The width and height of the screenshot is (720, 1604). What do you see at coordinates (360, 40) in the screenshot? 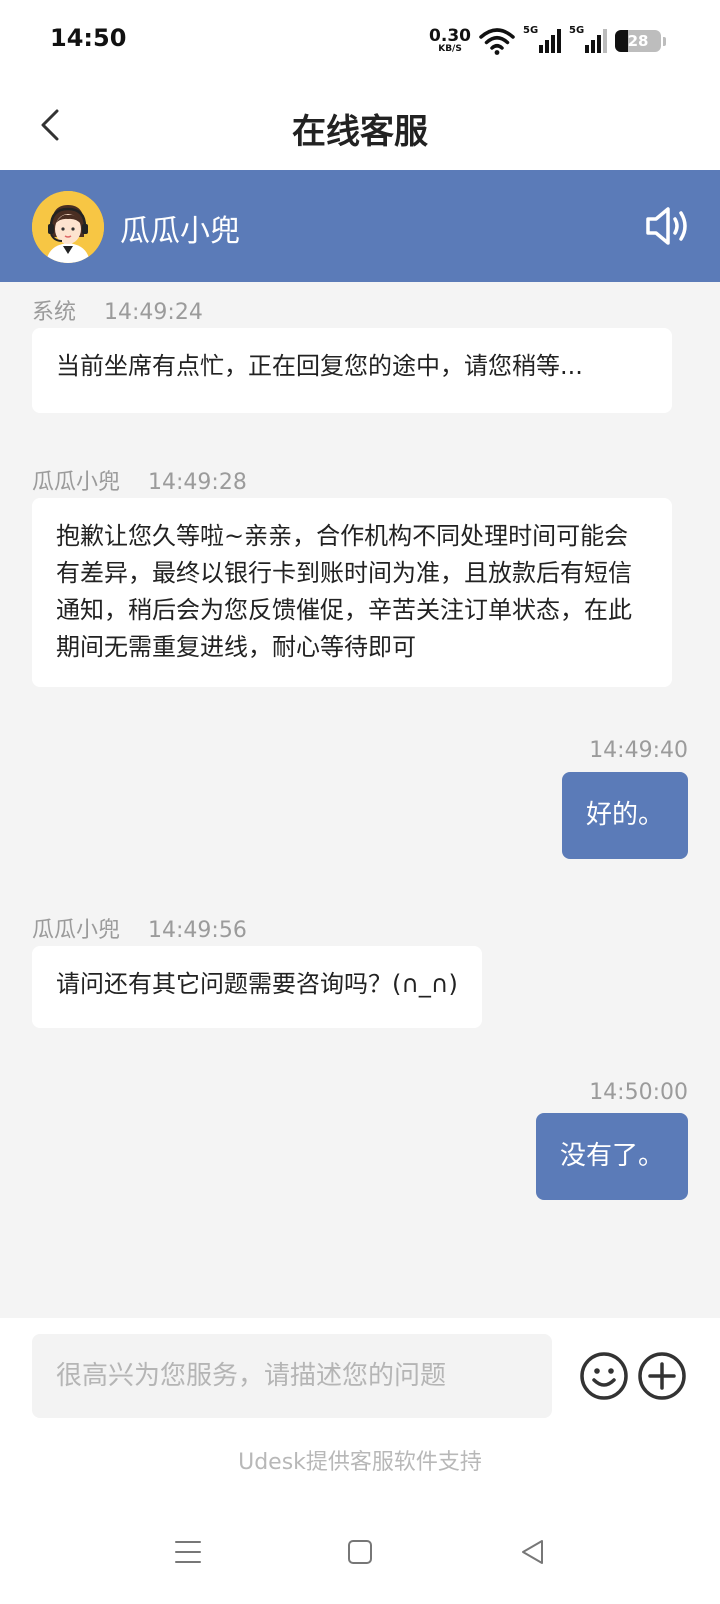
I see `status-bar: 14:50 0.30 KB/S 5G 5G 28` at bounding box center [360, 40].